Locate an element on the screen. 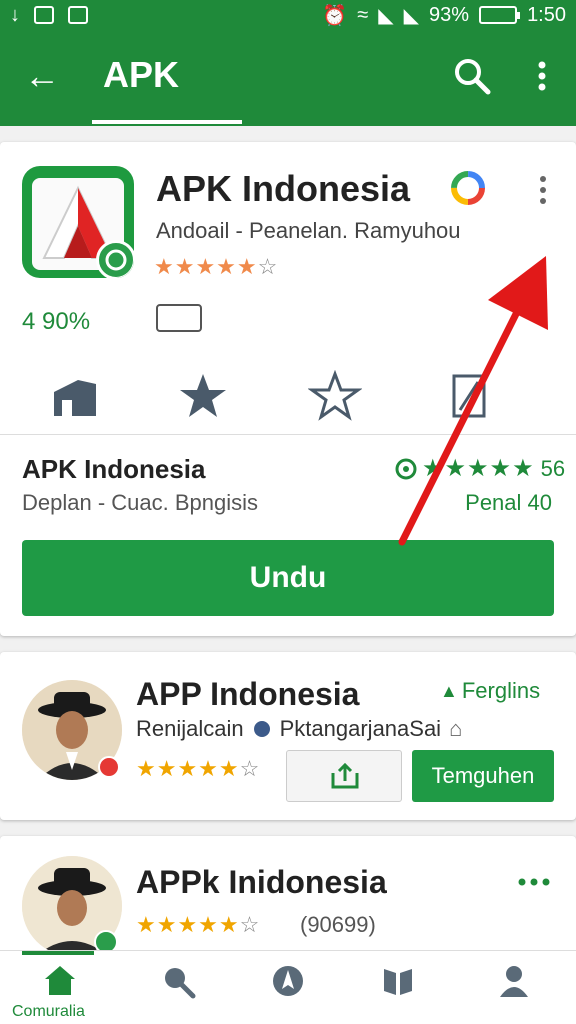  download-icon: ↓ is located at coordinates (15, 14).